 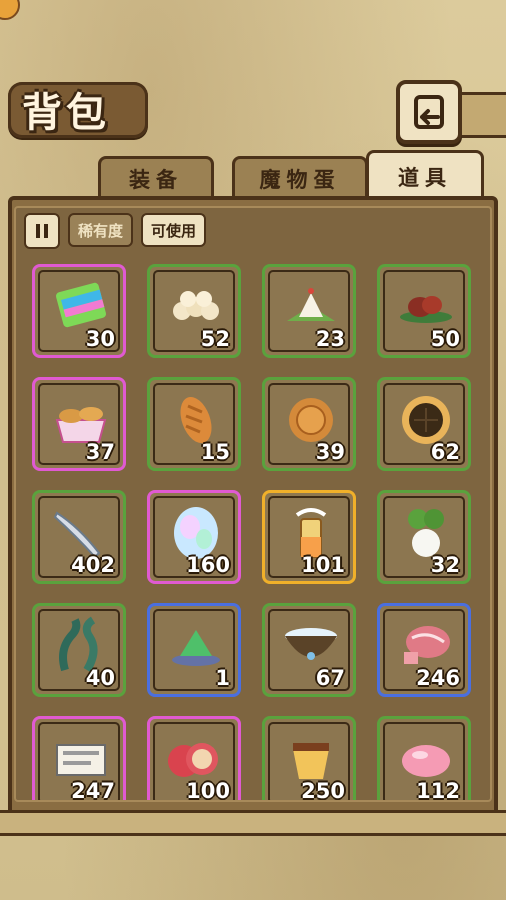 What do you see at coordinates (445, 452) in the screenshot?
I see `item-count: 62` at bounding box center [445, 452].